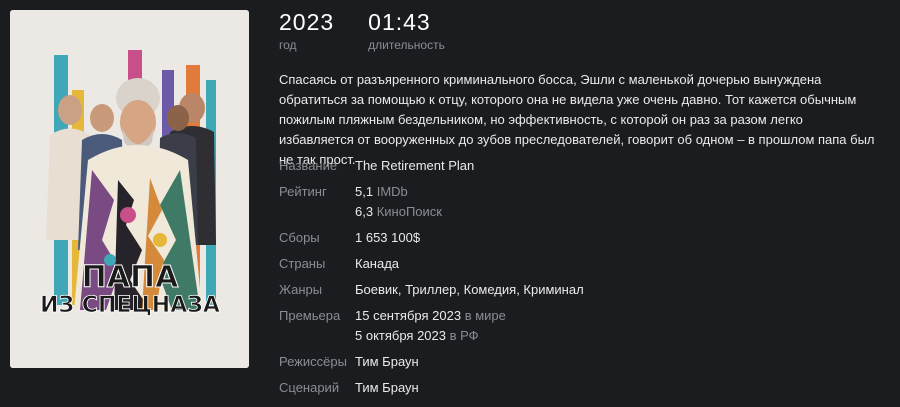 The image size is (900, 407). What do you see at coordinates (310, 315) in the screenshot?
I see `info-label: Премьера` at bounding box center [310, 315].